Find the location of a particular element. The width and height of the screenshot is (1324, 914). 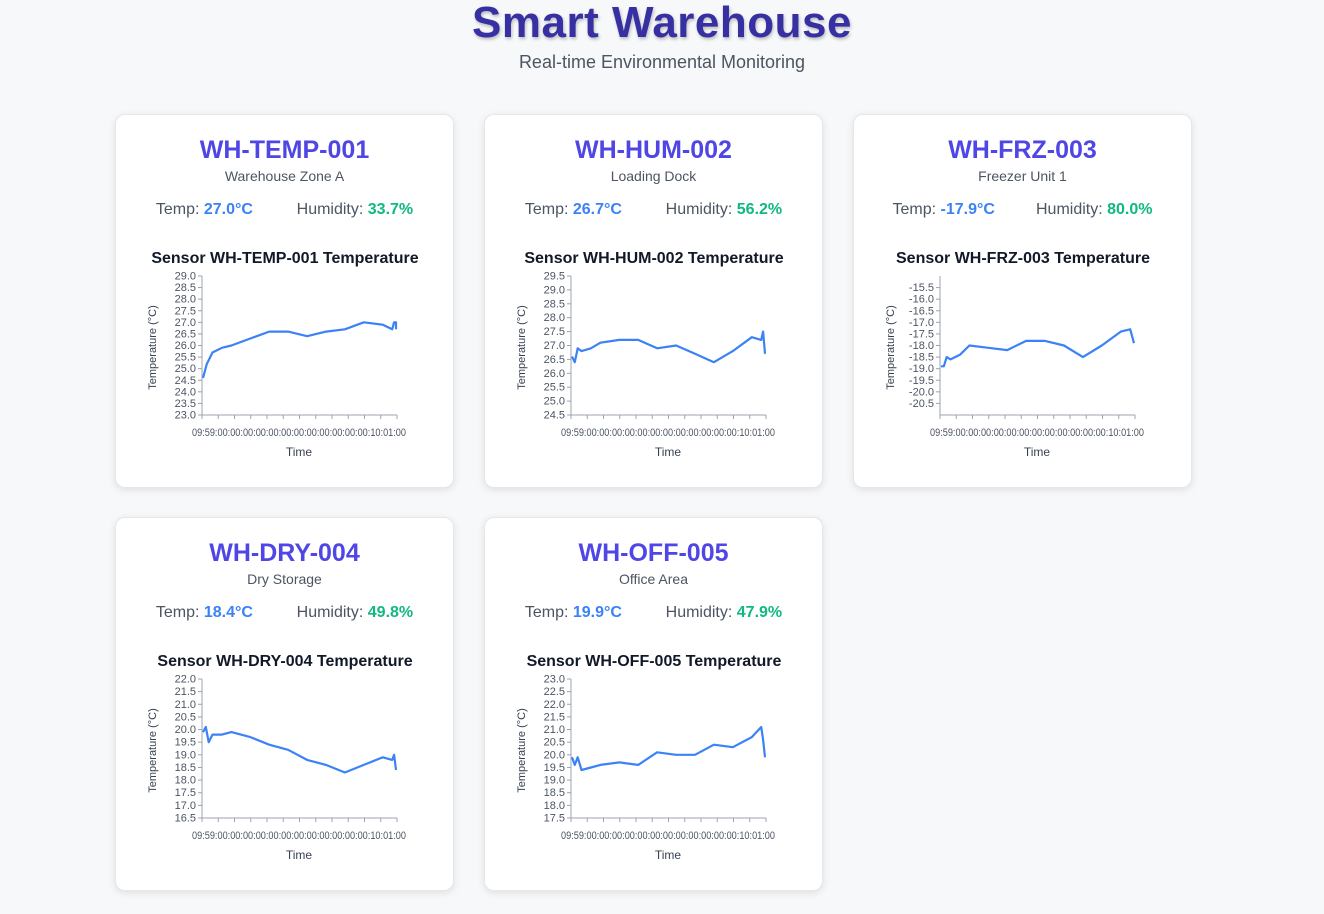

sensor-readings: Temp: 19.9°C Humidity: 47.9% is located at coordinates (653, 613).